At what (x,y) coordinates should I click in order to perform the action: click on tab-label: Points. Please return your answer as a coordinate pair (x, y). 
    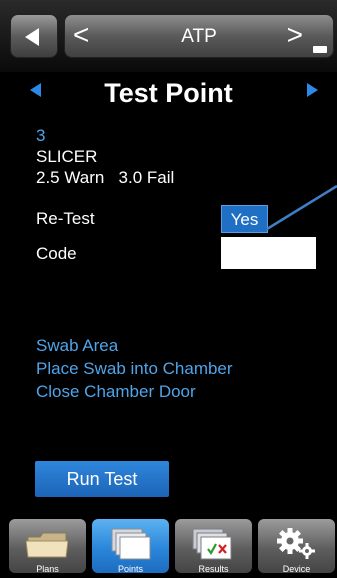
    Looking at the image, I should click on (130, 569).